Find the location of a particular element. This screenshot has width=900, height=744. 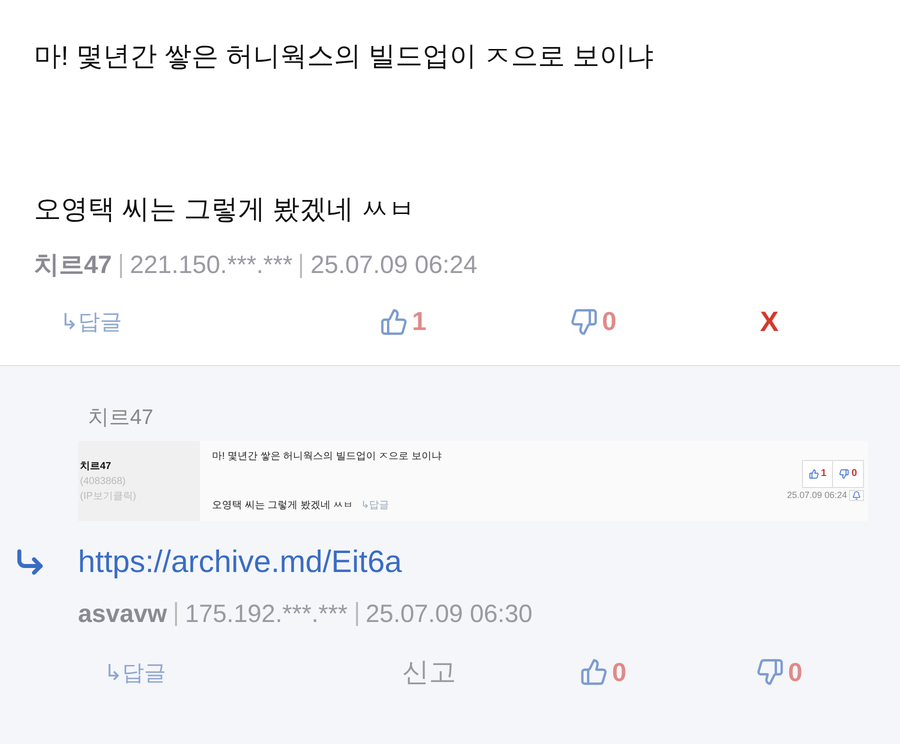

archive-link: https://archive.md/Eit6a is located at coordinates (240, 562).